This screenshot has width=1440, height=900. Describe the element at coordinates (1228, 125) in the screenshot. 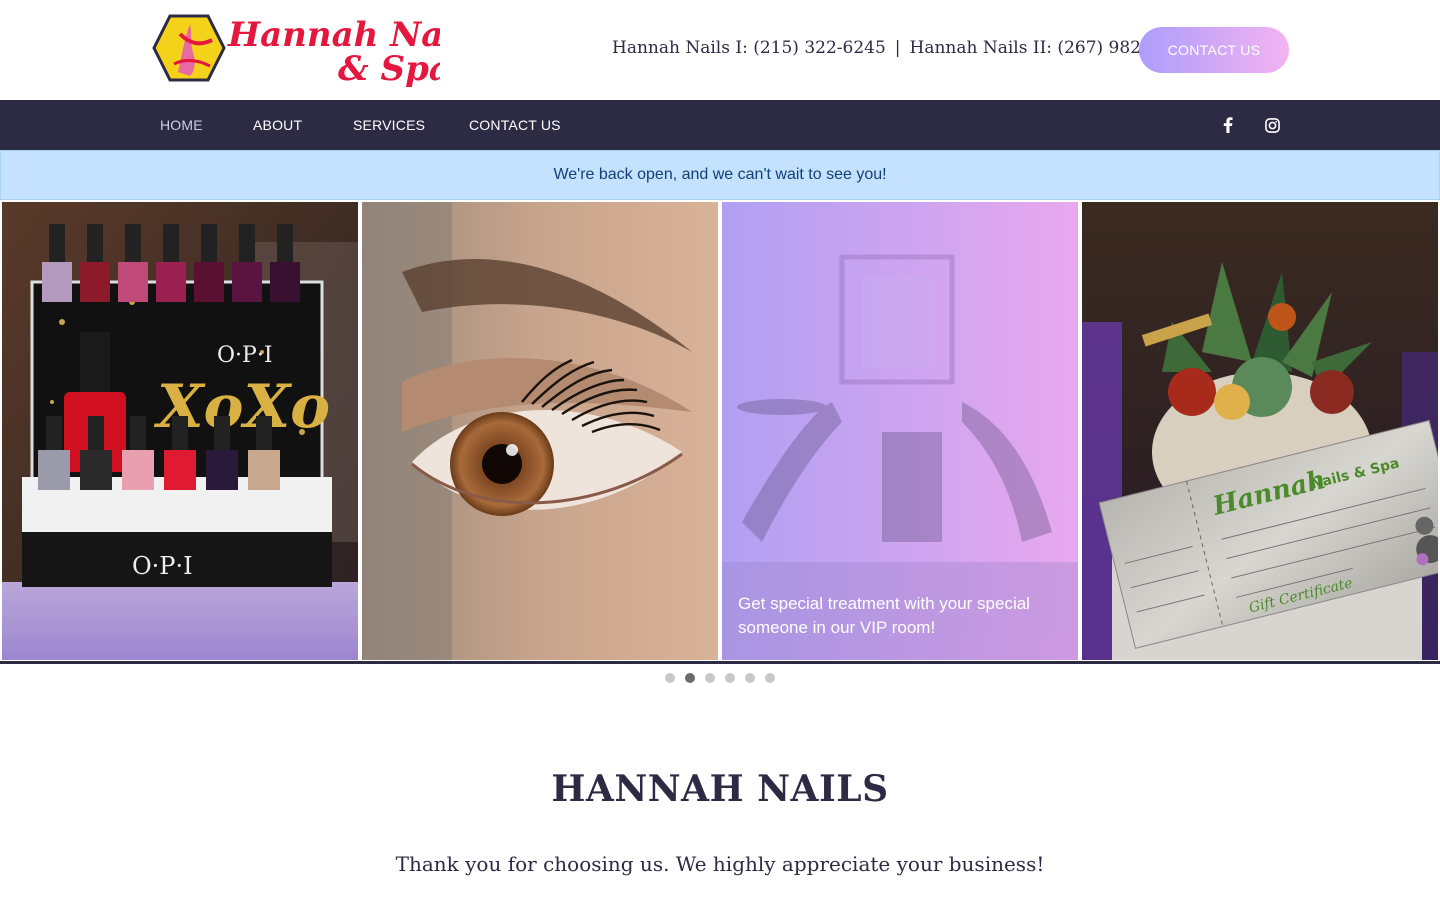

I see `facebook-icon` at that location.